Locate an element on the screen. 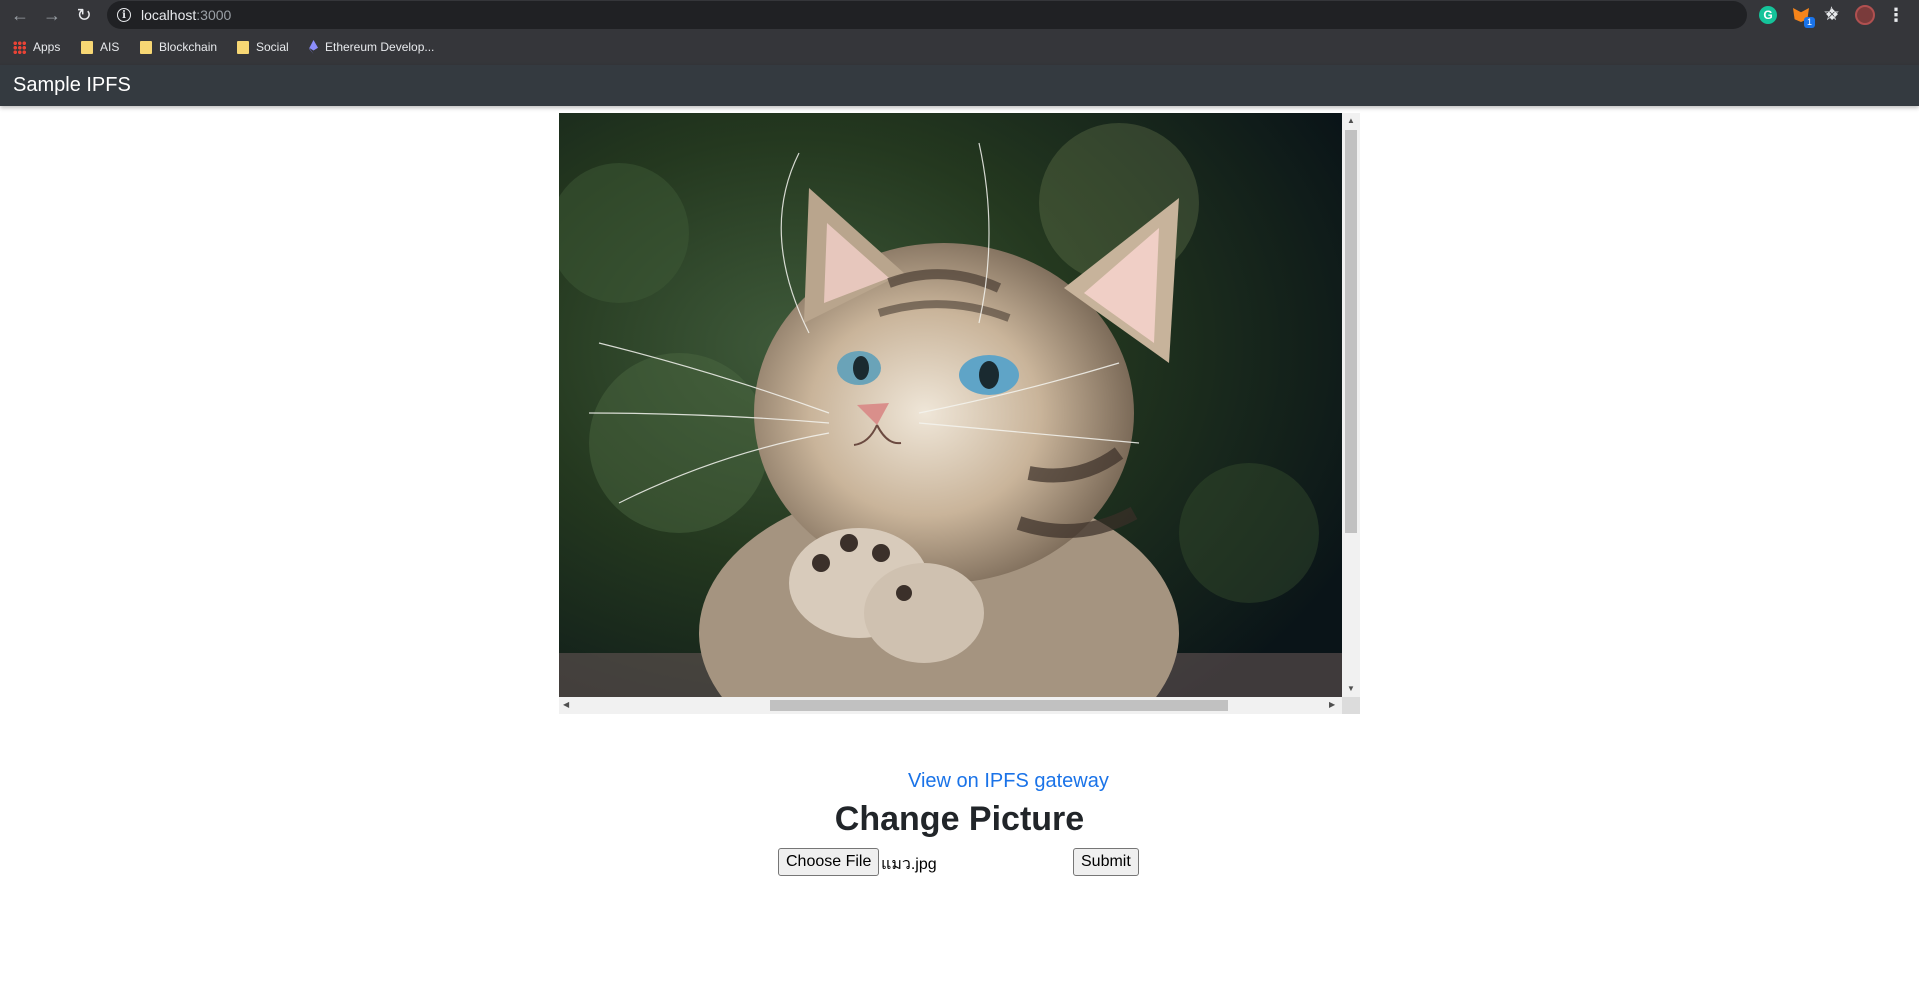 This screenshot has width=1919, height=1002. metamask-extension-icon: 1 is located at coordinates (1803, 17).